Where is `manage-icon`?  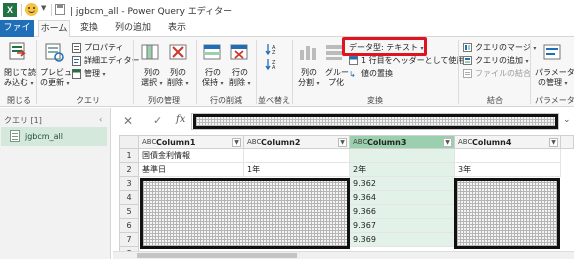
manage-icon is located at coordinates (76, 74).